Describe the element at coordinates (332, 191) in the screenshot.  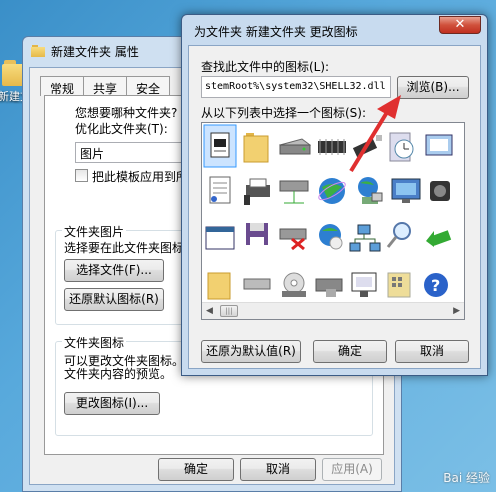
I see `globe-icon` at that location.